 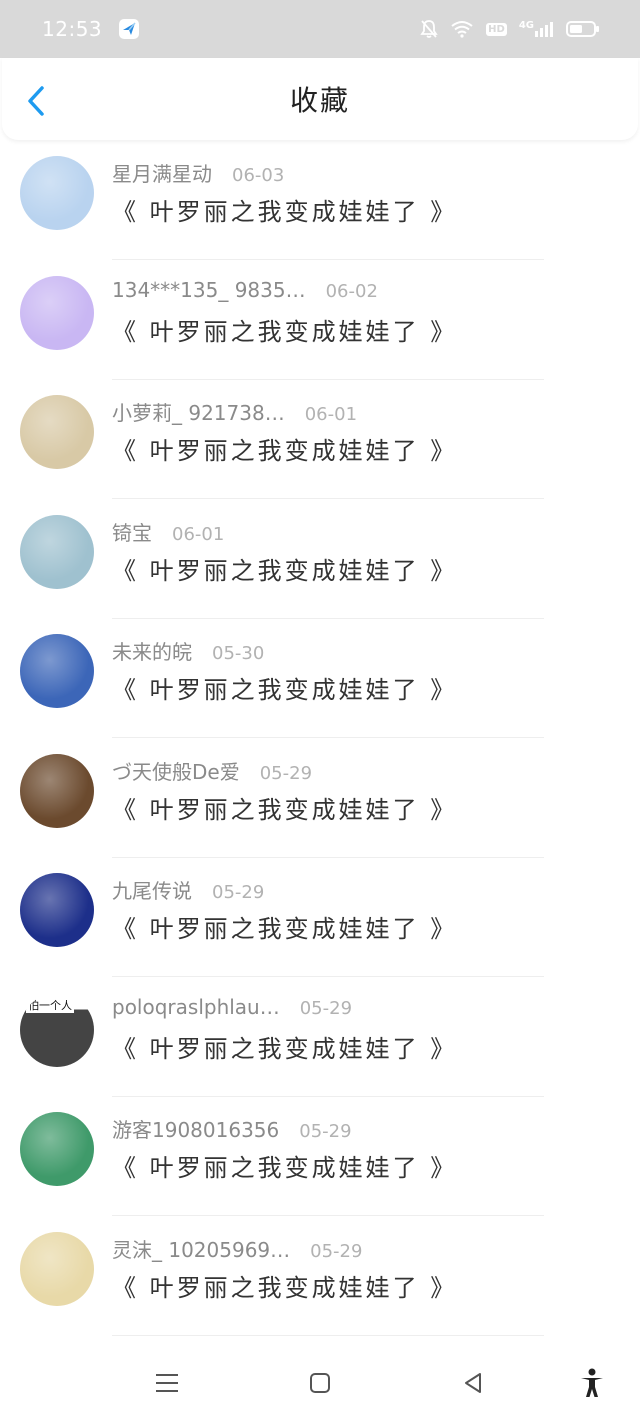 I want to click on app-notification-icon, so click(x=129, y=29).